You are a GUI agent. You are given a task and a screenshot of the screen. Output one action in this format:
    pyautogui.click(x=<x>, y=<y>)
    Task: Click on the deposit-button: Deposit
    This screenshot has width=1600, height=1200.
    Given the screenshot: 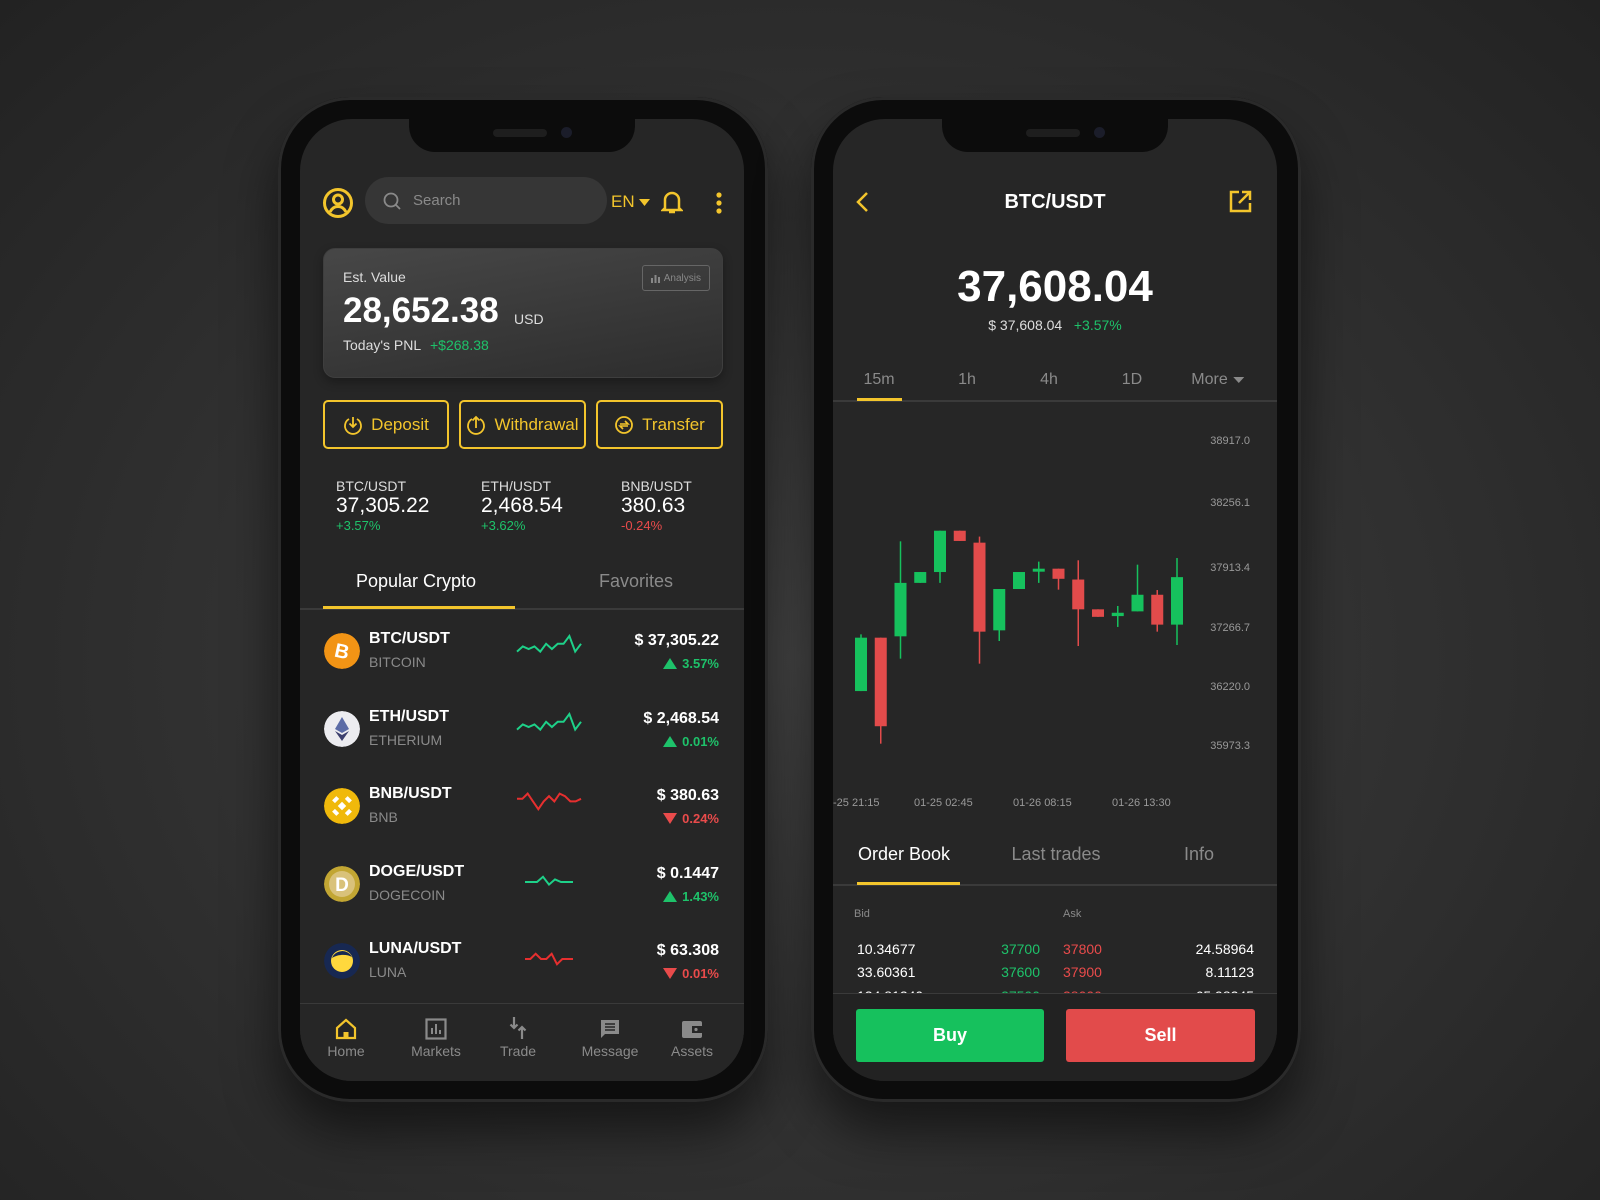 What is the action you would take?
    pyautogui.click(x=386, y=424)
    